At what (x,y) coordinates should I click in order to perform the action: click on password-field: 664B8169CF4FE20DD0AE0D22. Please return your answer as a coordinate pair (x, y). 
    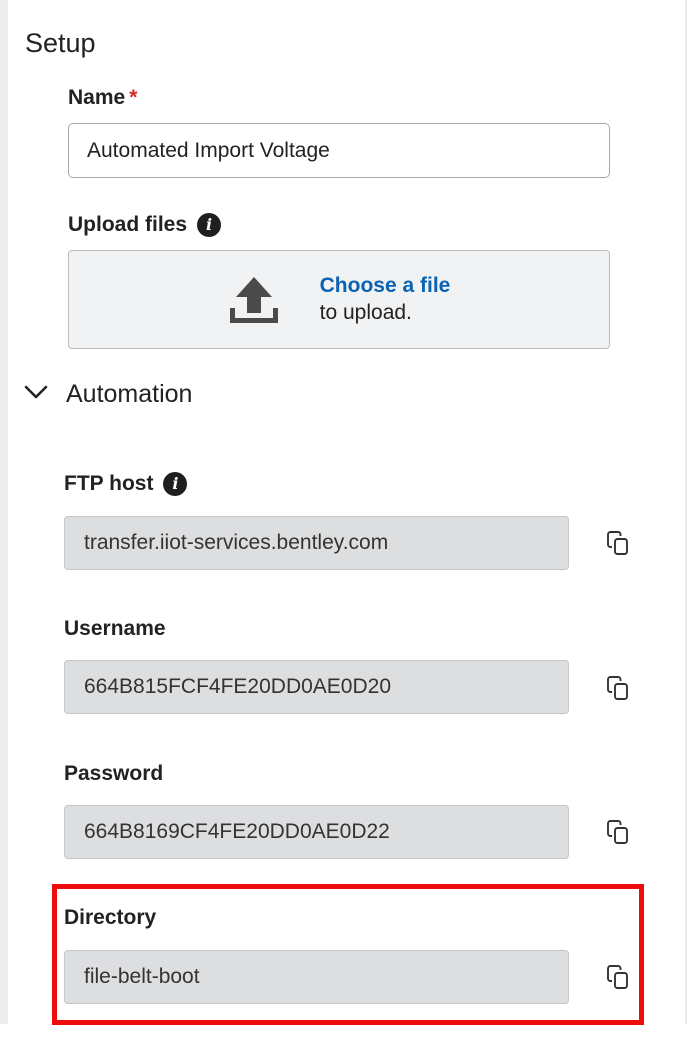
    Looking at the image, I should click on (316, 832).